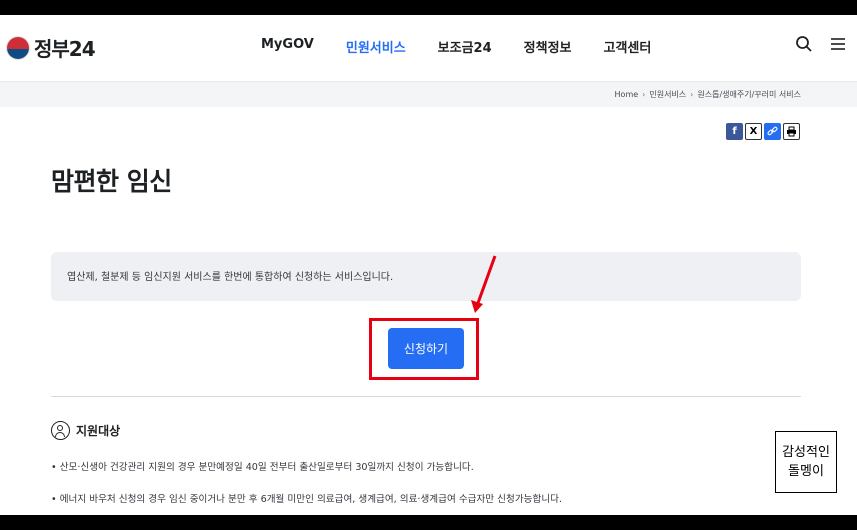 This screenshot has width=857, height=530. What do you see at coordinates (667, 94) in the screenshot?
I see `breadcrumb-civil-service: 민원서비스` at bounding box center [667, 94].